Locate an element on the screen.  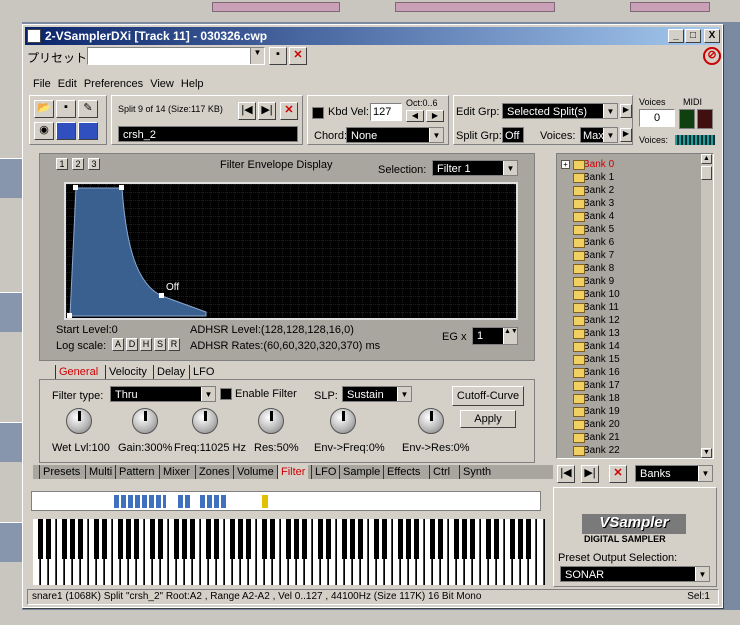
piano-keyboard is located at coordinates (289, 552).